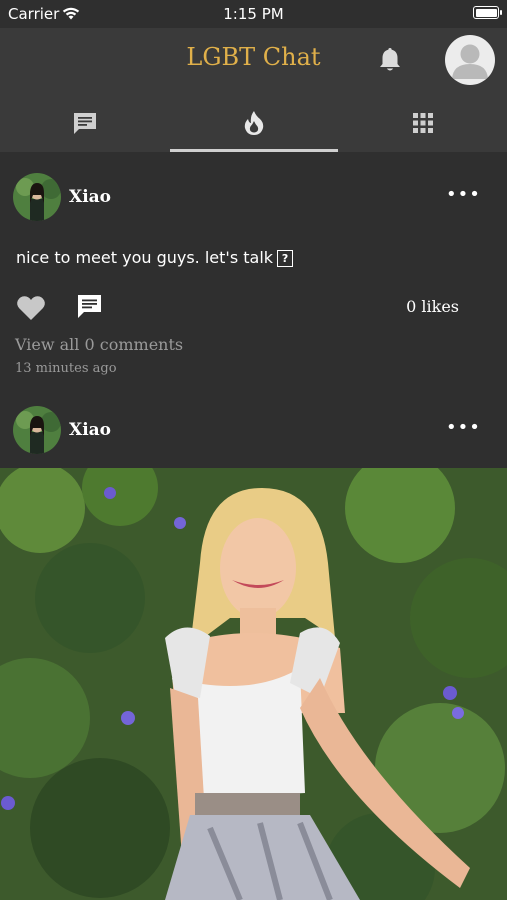 Image resolution: width=507 pixels, height=900 pixels. Describe the element at coordinates (487, 12) in the screenshot. I see `battery-icon` at that location.